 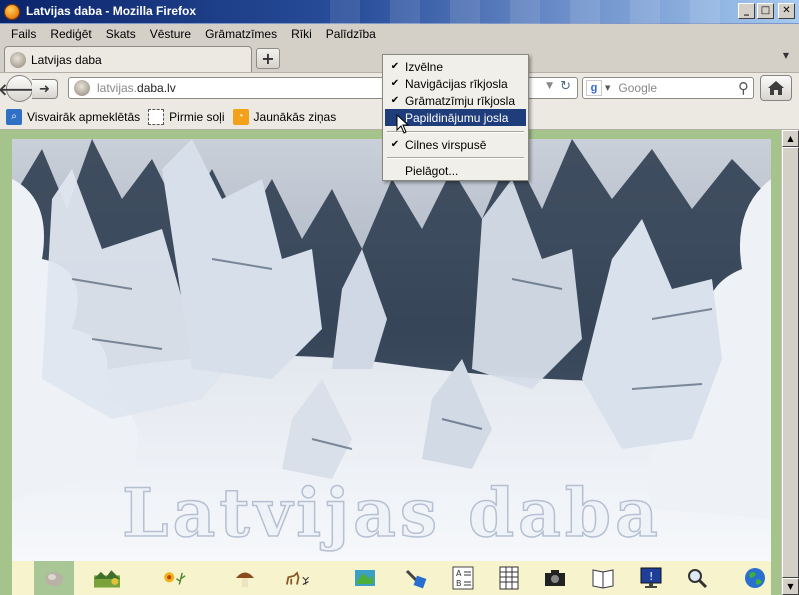 I want to click on forward-button: ➜, so click(x=45, y=89).